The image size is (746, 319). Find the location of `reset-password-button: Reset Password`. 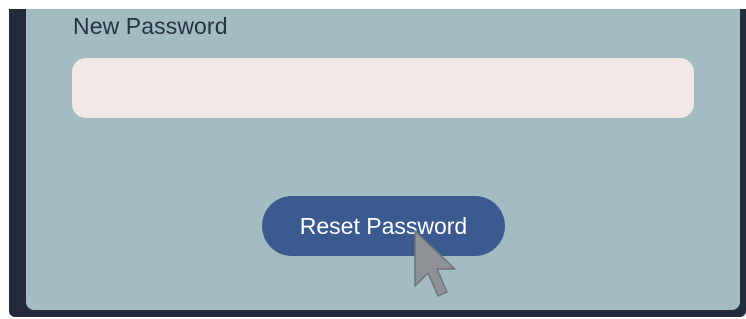

reset-password-button: Reset Password is located at coordinates (383, 226).